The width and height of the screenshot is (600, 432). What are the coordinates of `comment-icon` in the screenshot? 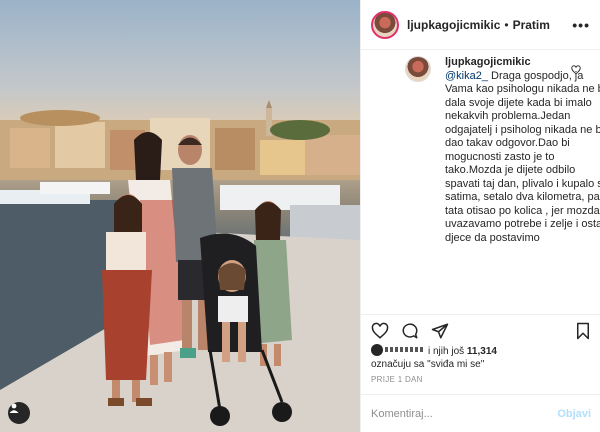 It's located at (410, 331).